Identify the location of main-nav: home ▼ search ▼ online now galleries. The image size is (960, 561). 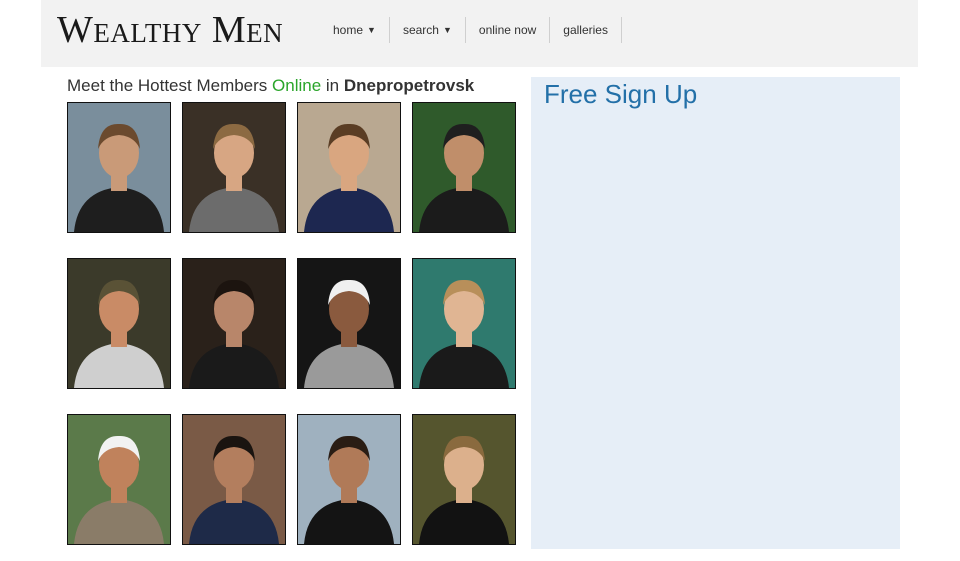
(471, 30).